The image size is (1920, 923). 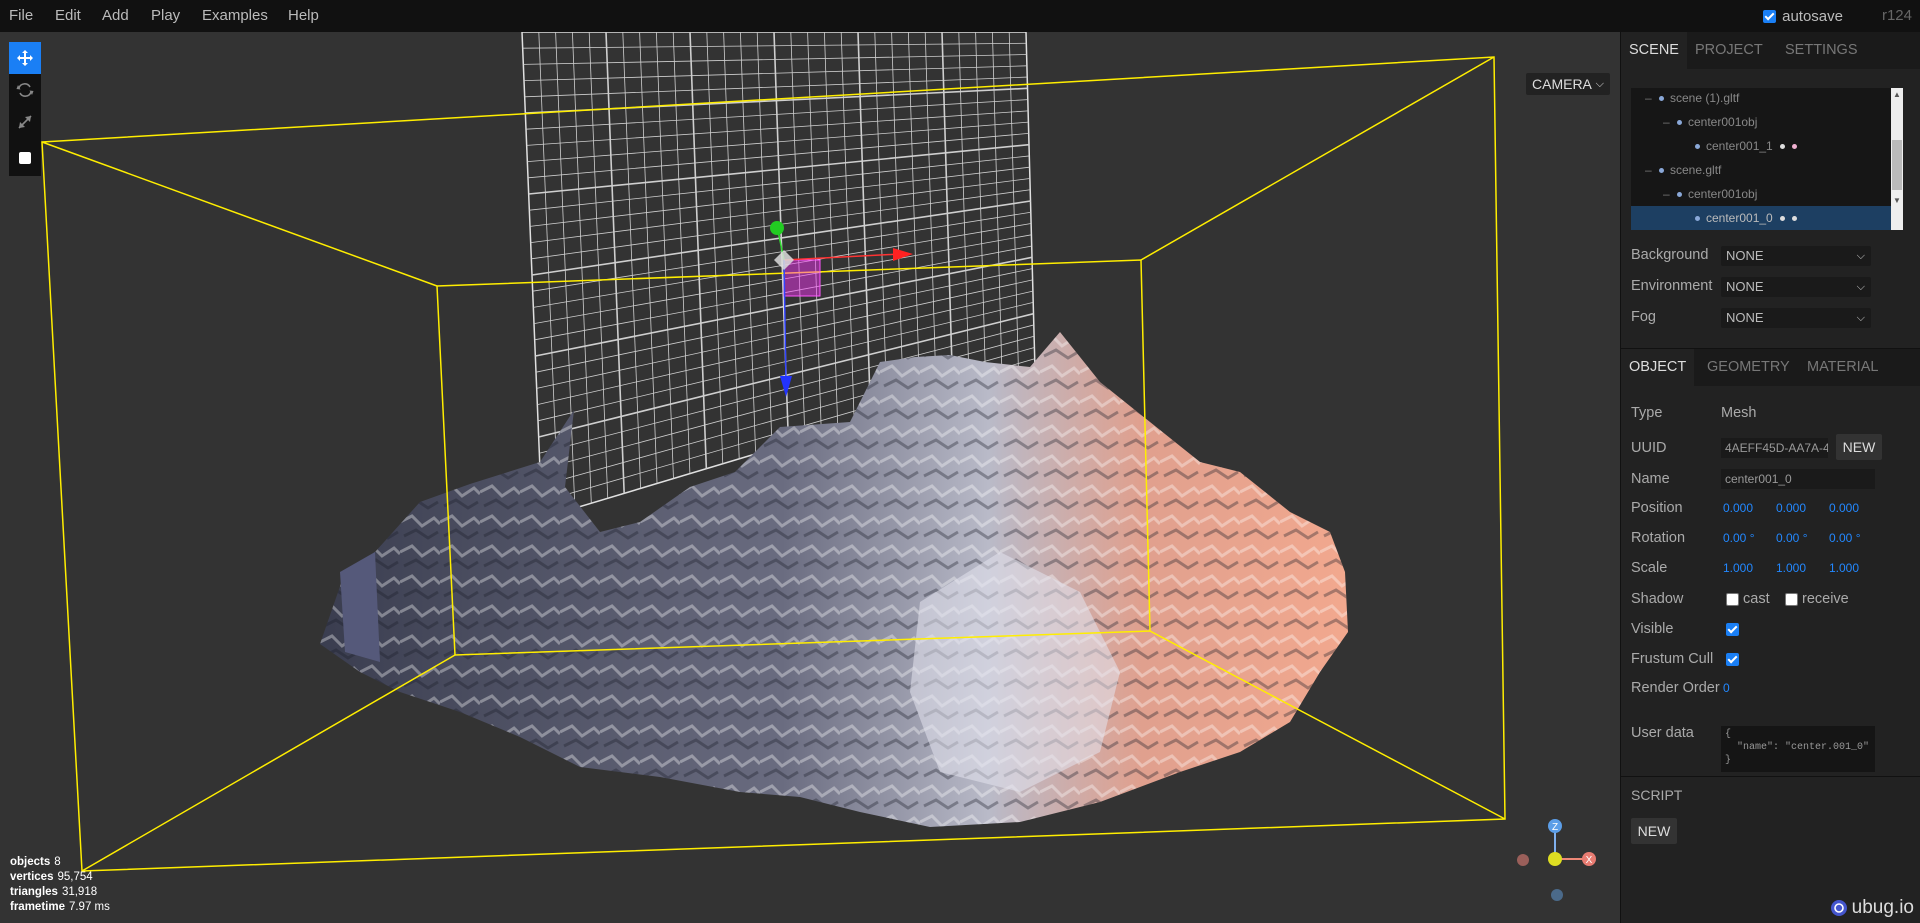 I want to click on scale-x-field: 1.000, so click(x=1738, y=568).